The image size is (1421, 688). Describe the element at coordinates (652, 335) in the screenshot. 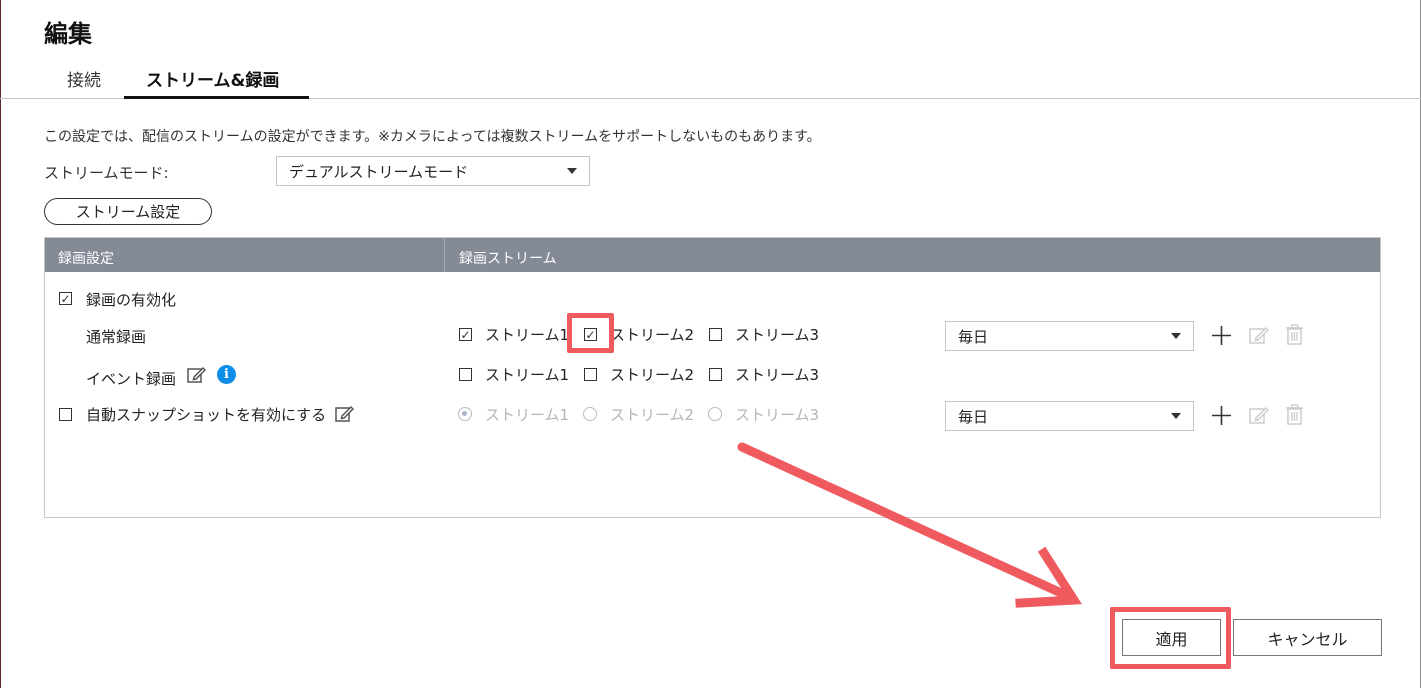

I see `normal-stream2-label: ストリーム2` at that location.